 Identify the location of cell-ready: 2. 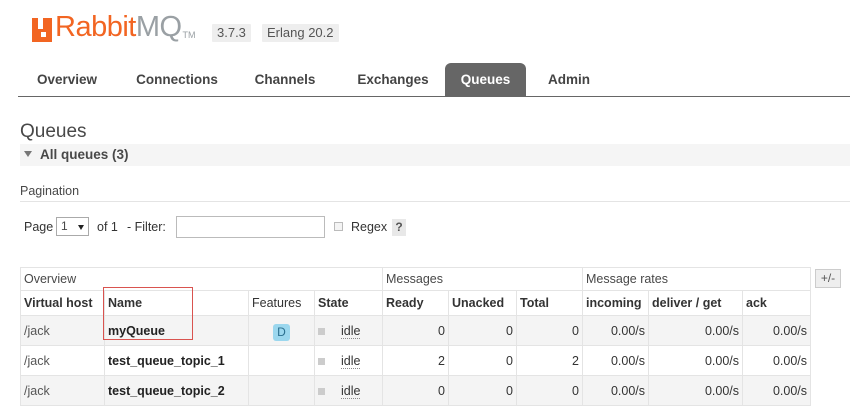
(415, 360).